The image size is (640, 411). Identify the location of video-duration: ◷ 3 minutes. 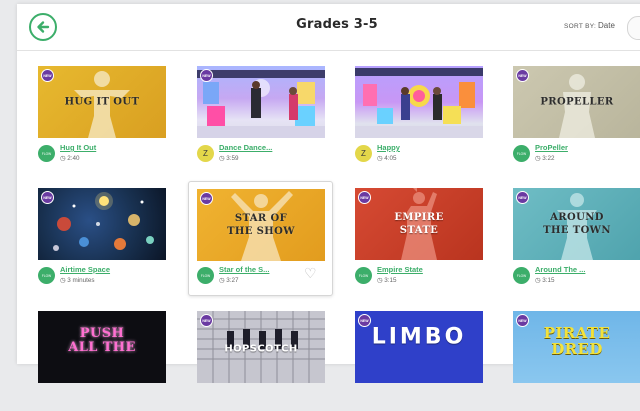
(77, 280).